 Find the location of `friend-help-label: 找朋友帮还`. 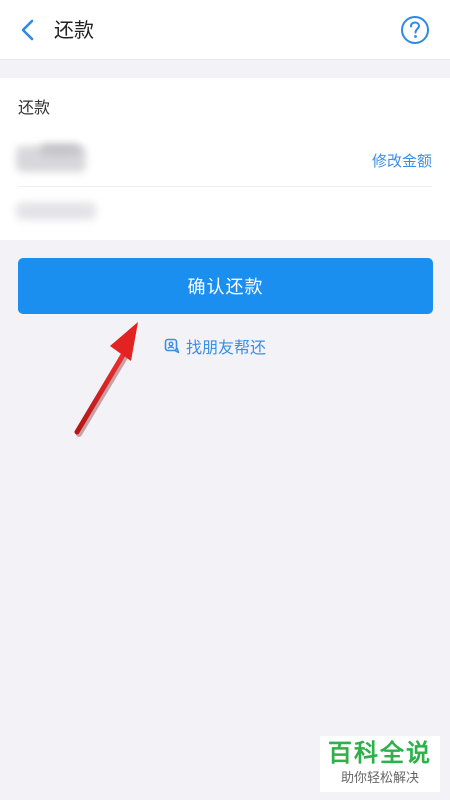

friend-help-label: 找朋友帮还 is located at coordinates (226, 347).